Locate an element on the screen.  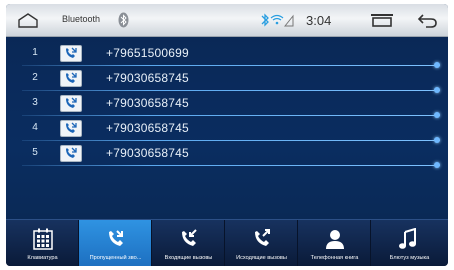
call-row: 2 +79030658745 is located at coordinates (227, 80).